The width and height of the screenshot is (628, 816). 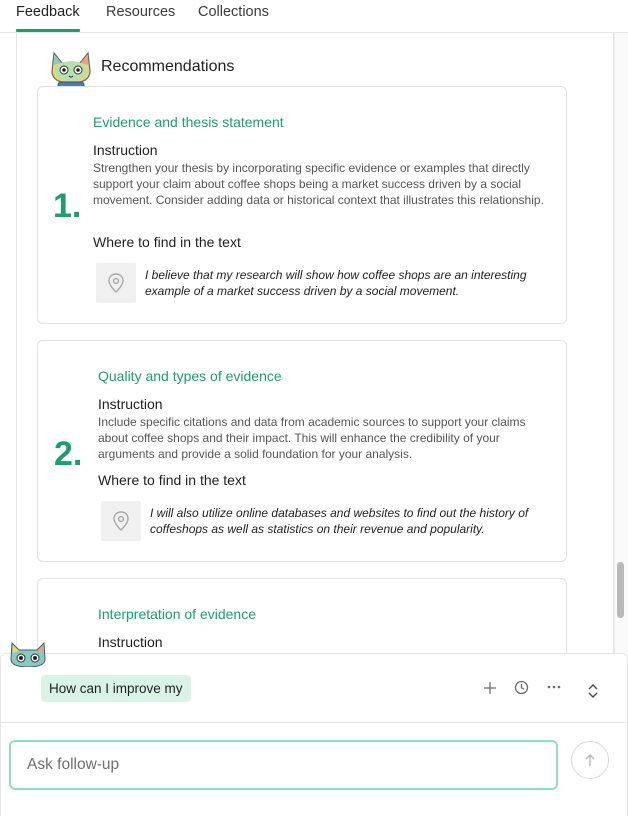 What do you see at coordinates (68, 454) in the screenshot?
I see `card-number: 2.` at bounding box center [68, 454].